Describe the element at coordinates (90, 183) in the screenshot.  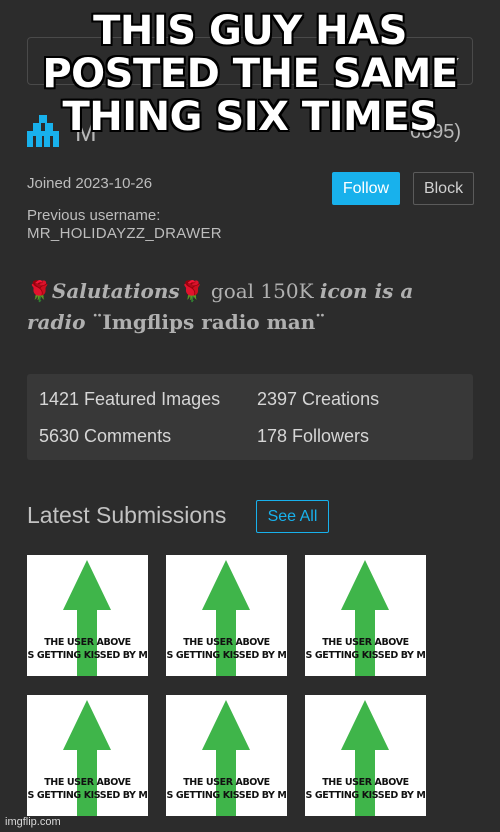
I see `joined-date: Joined 2023-10-26` at that location.